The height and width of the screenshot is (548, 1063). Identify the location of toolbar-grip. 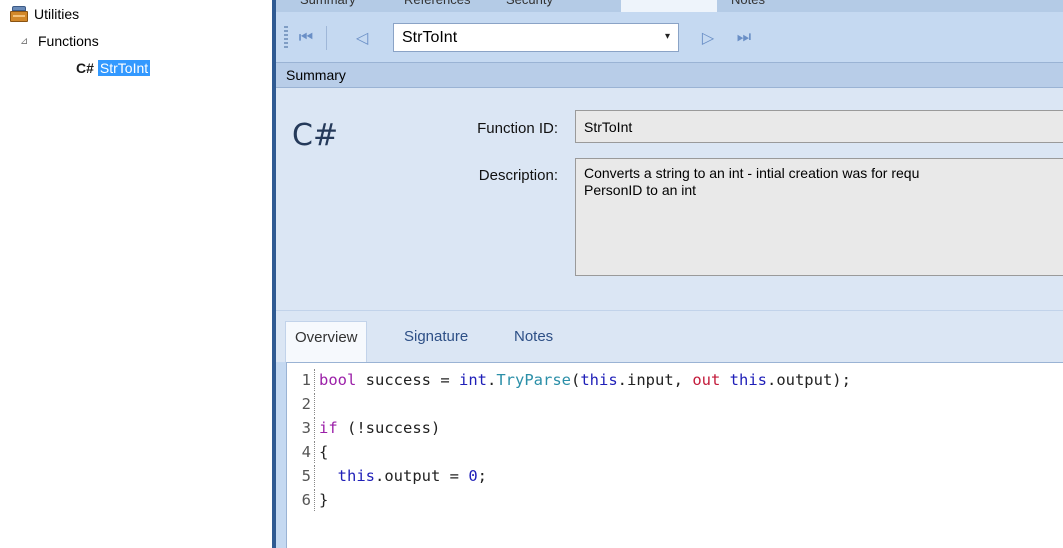
(286, 38).